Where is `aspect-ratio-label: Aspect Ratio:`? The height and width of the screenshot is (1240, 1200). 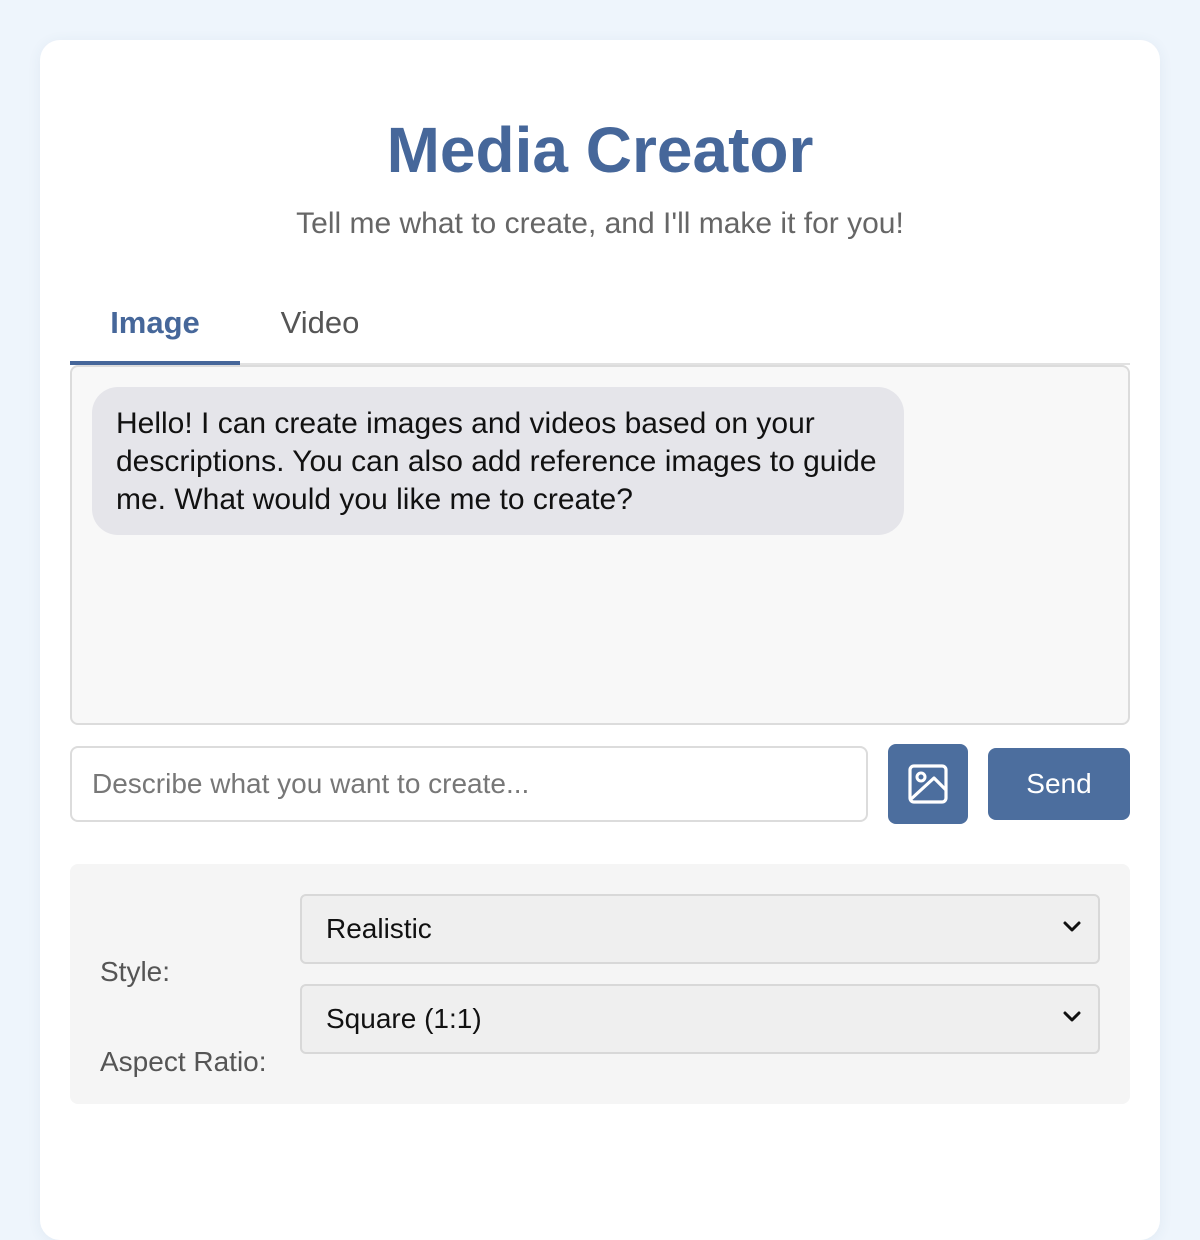
aspect-ratio-label: Aspect Ratio: is located at coordinates (183, 1061).